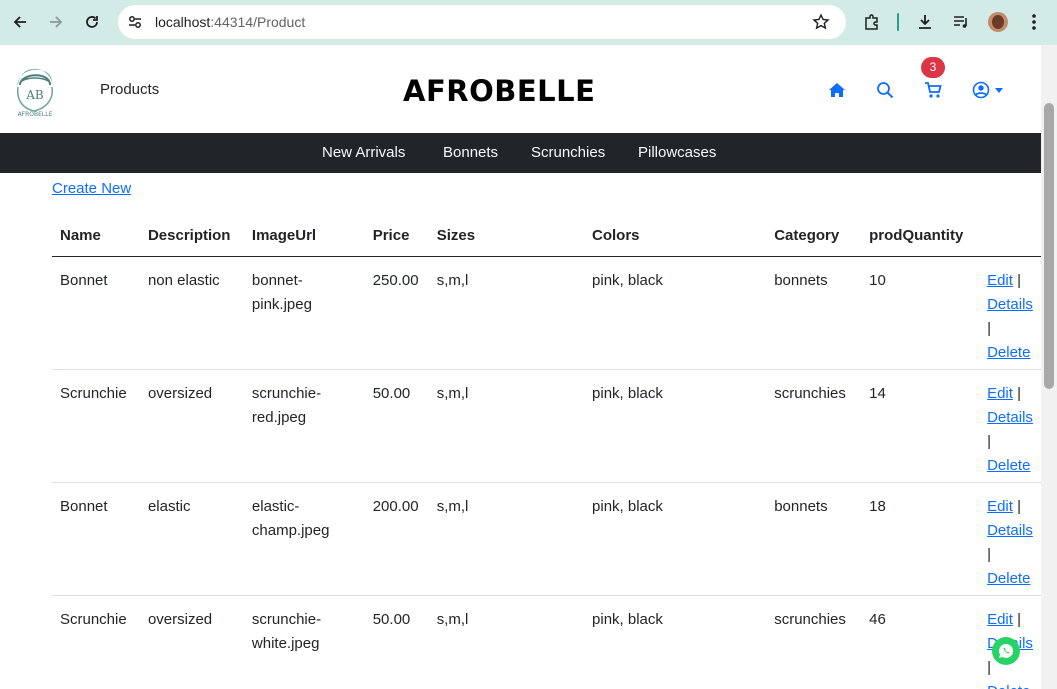  What do you see at coordinates (91, 188) in the screenshot?
I see `create-new-link: Create New` at bounding box center [91, 188].